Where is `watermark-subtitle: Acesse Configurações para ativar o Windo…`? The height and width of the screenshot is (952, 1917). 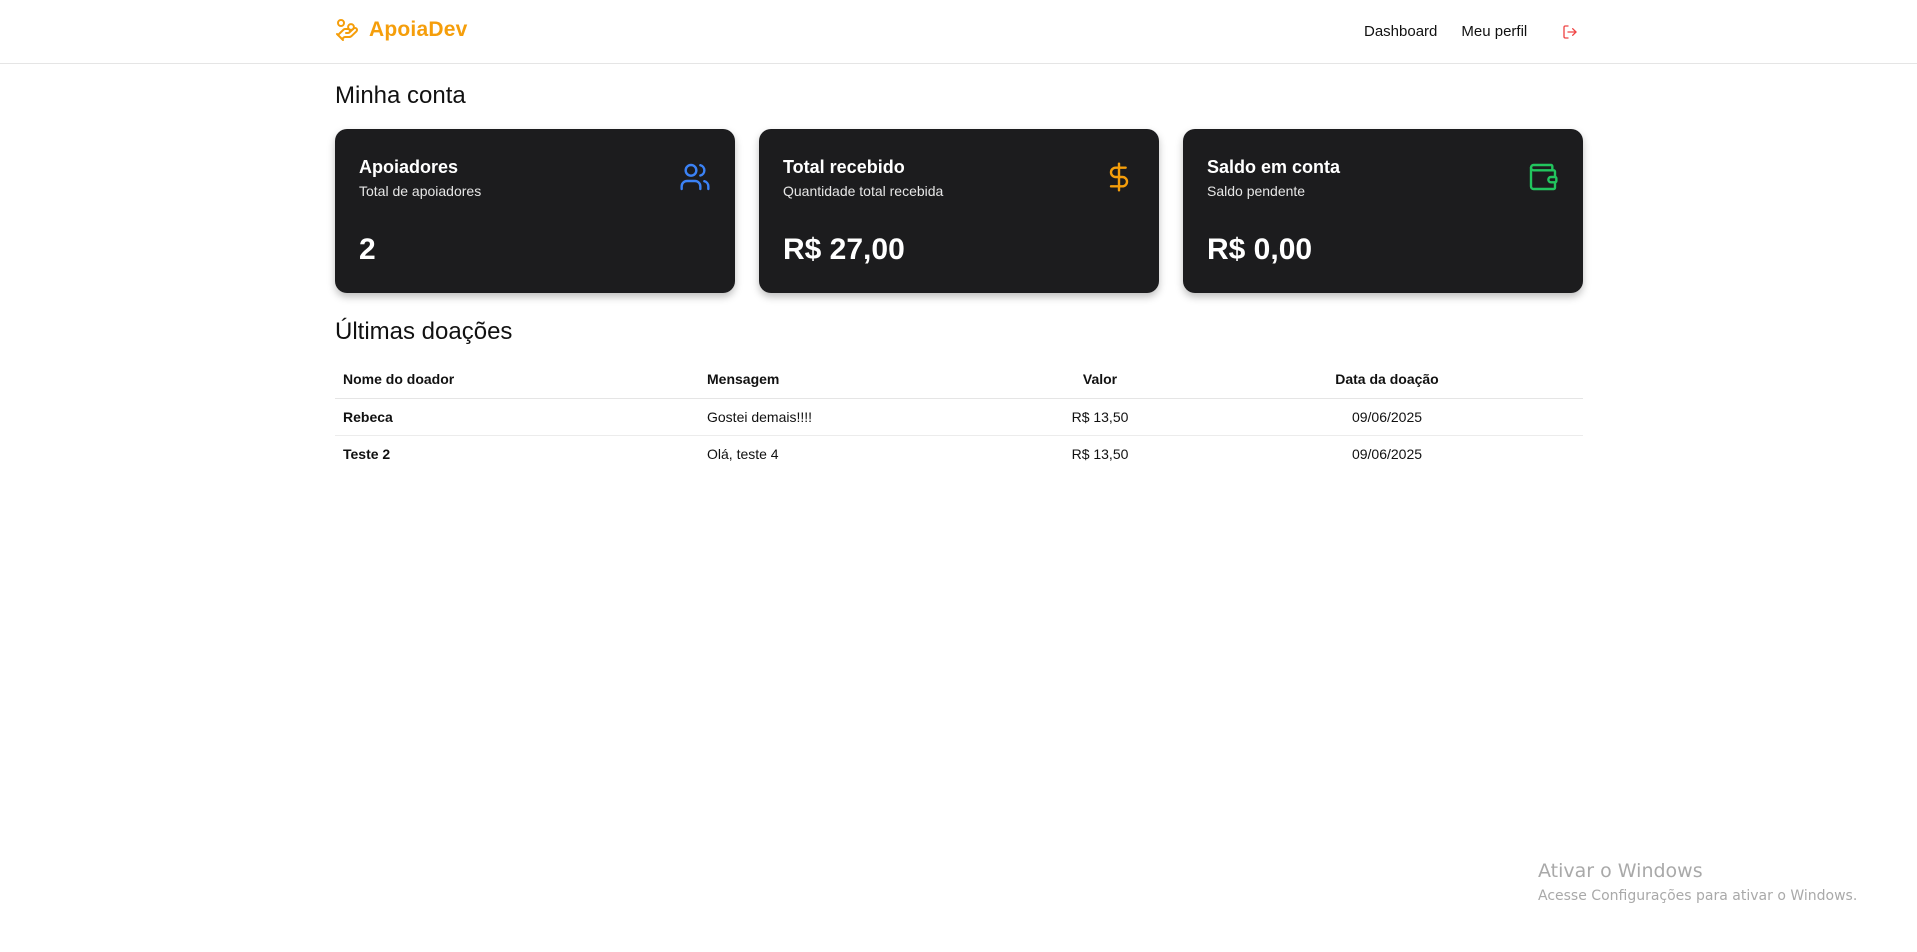 watermark-subtitle: Acesse Configurações para ativar o Windo… is located at coordinates (1698, 896).